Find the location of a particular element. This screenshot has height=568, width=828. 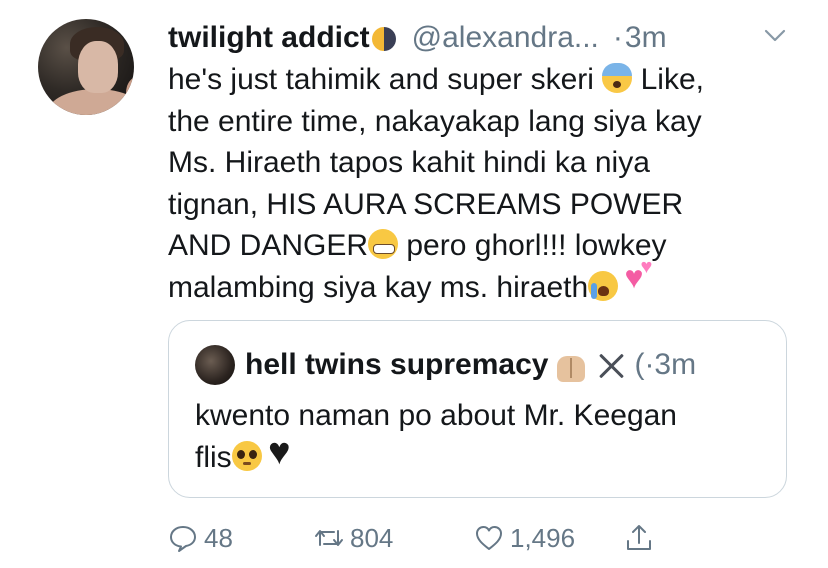

display-name: twilight addict is located at coordinates (269, 38).